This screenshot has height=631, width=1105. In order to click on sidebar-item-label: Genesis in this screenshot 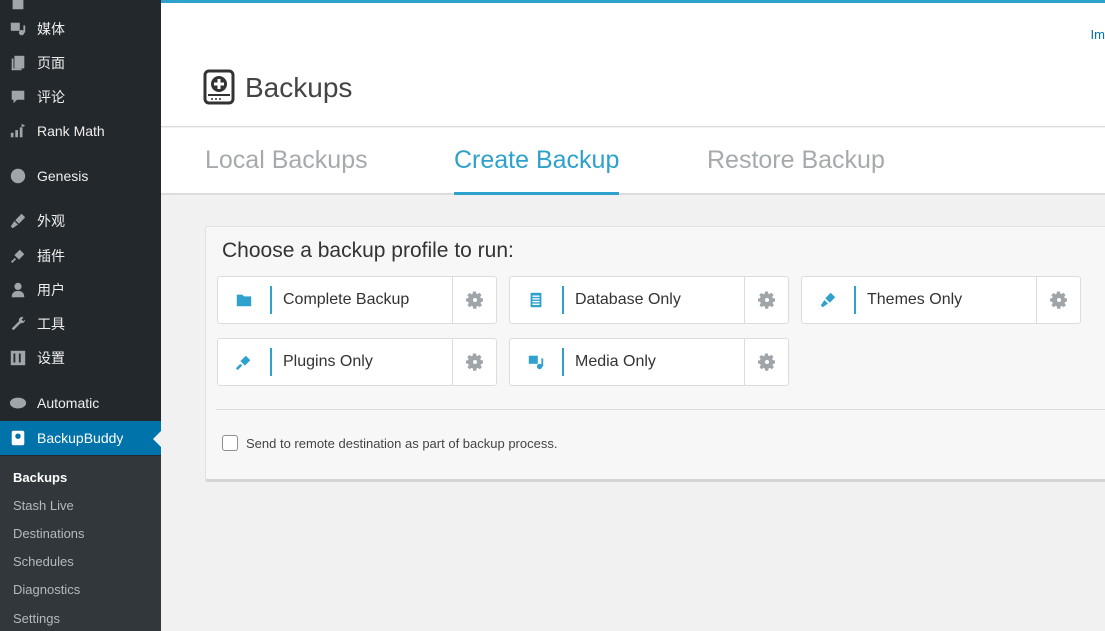, I will do `click(63, 176)`.